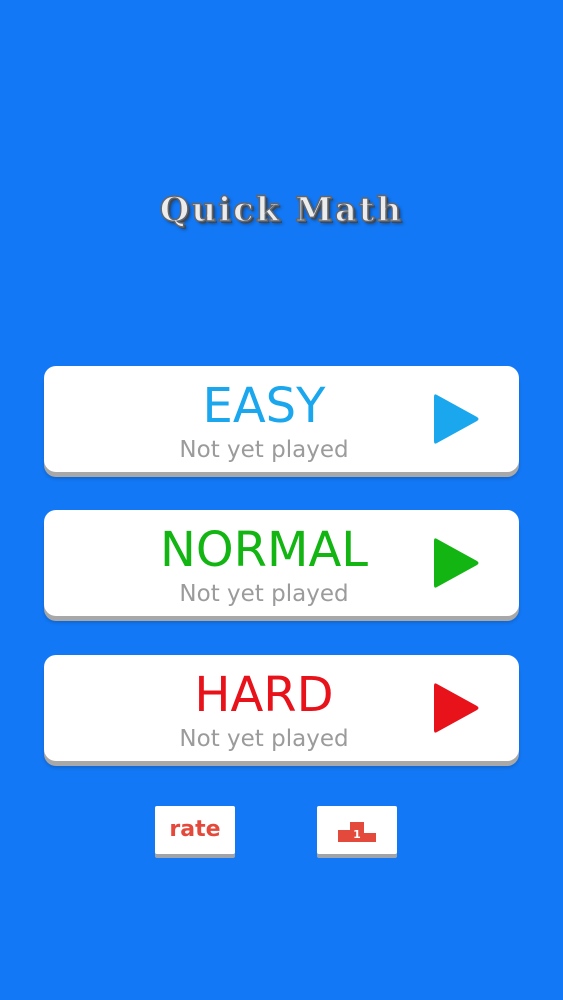  What do you see at coordinates (456, 419) in the screenshot?
I see `easy-play-icon` at bounding box center [456, 419].